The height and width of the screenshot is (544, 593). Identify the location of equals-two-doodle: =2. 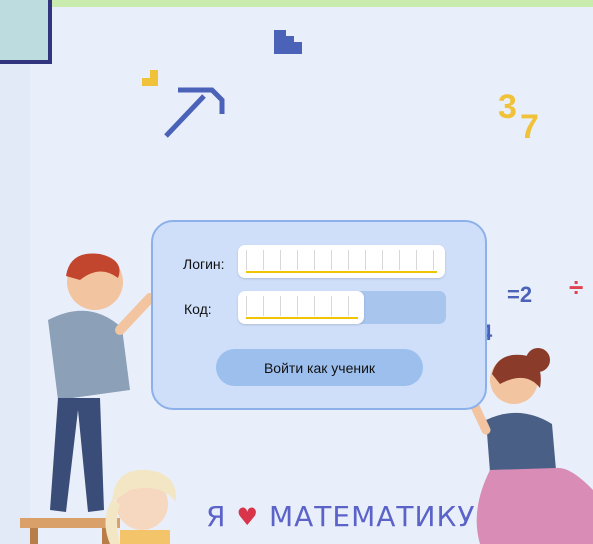
(520, 294).